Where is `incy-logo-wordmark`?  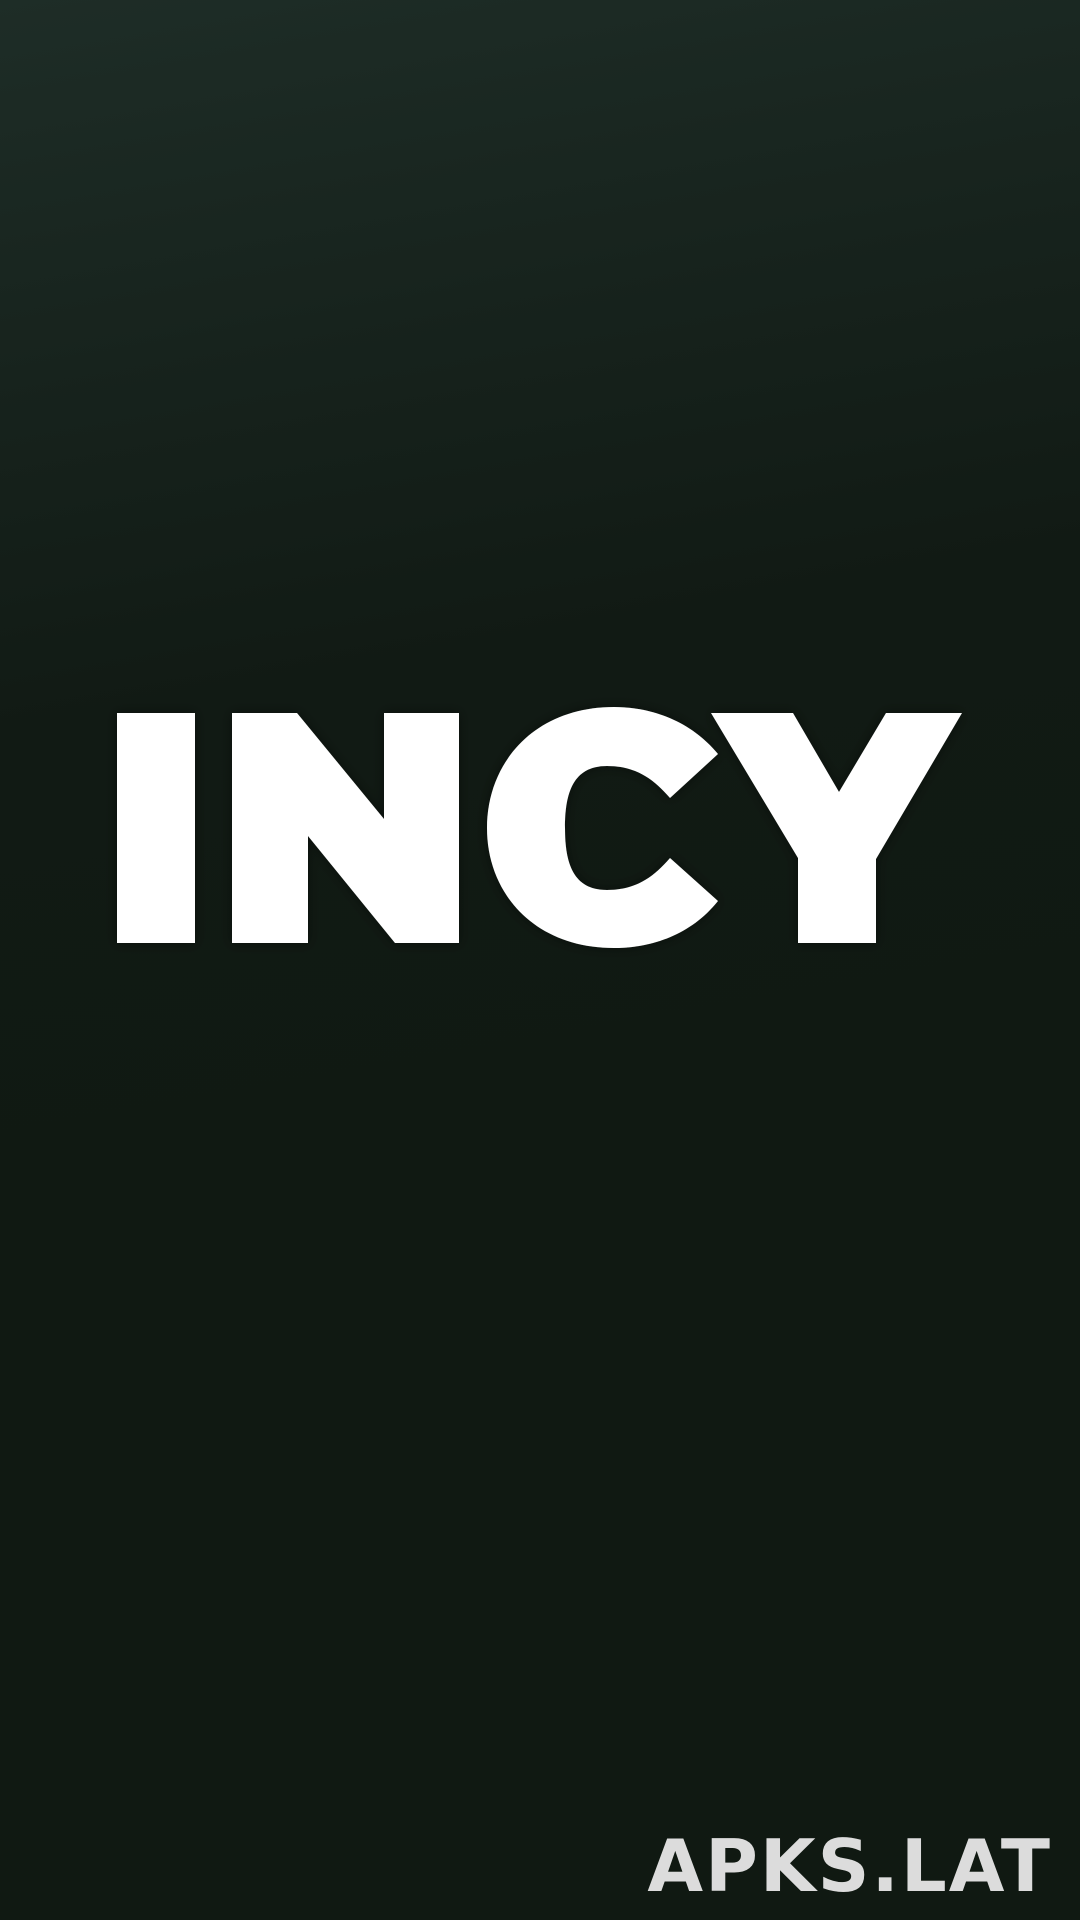 incy-logo-wordmark is located at coordinates (539, 827).